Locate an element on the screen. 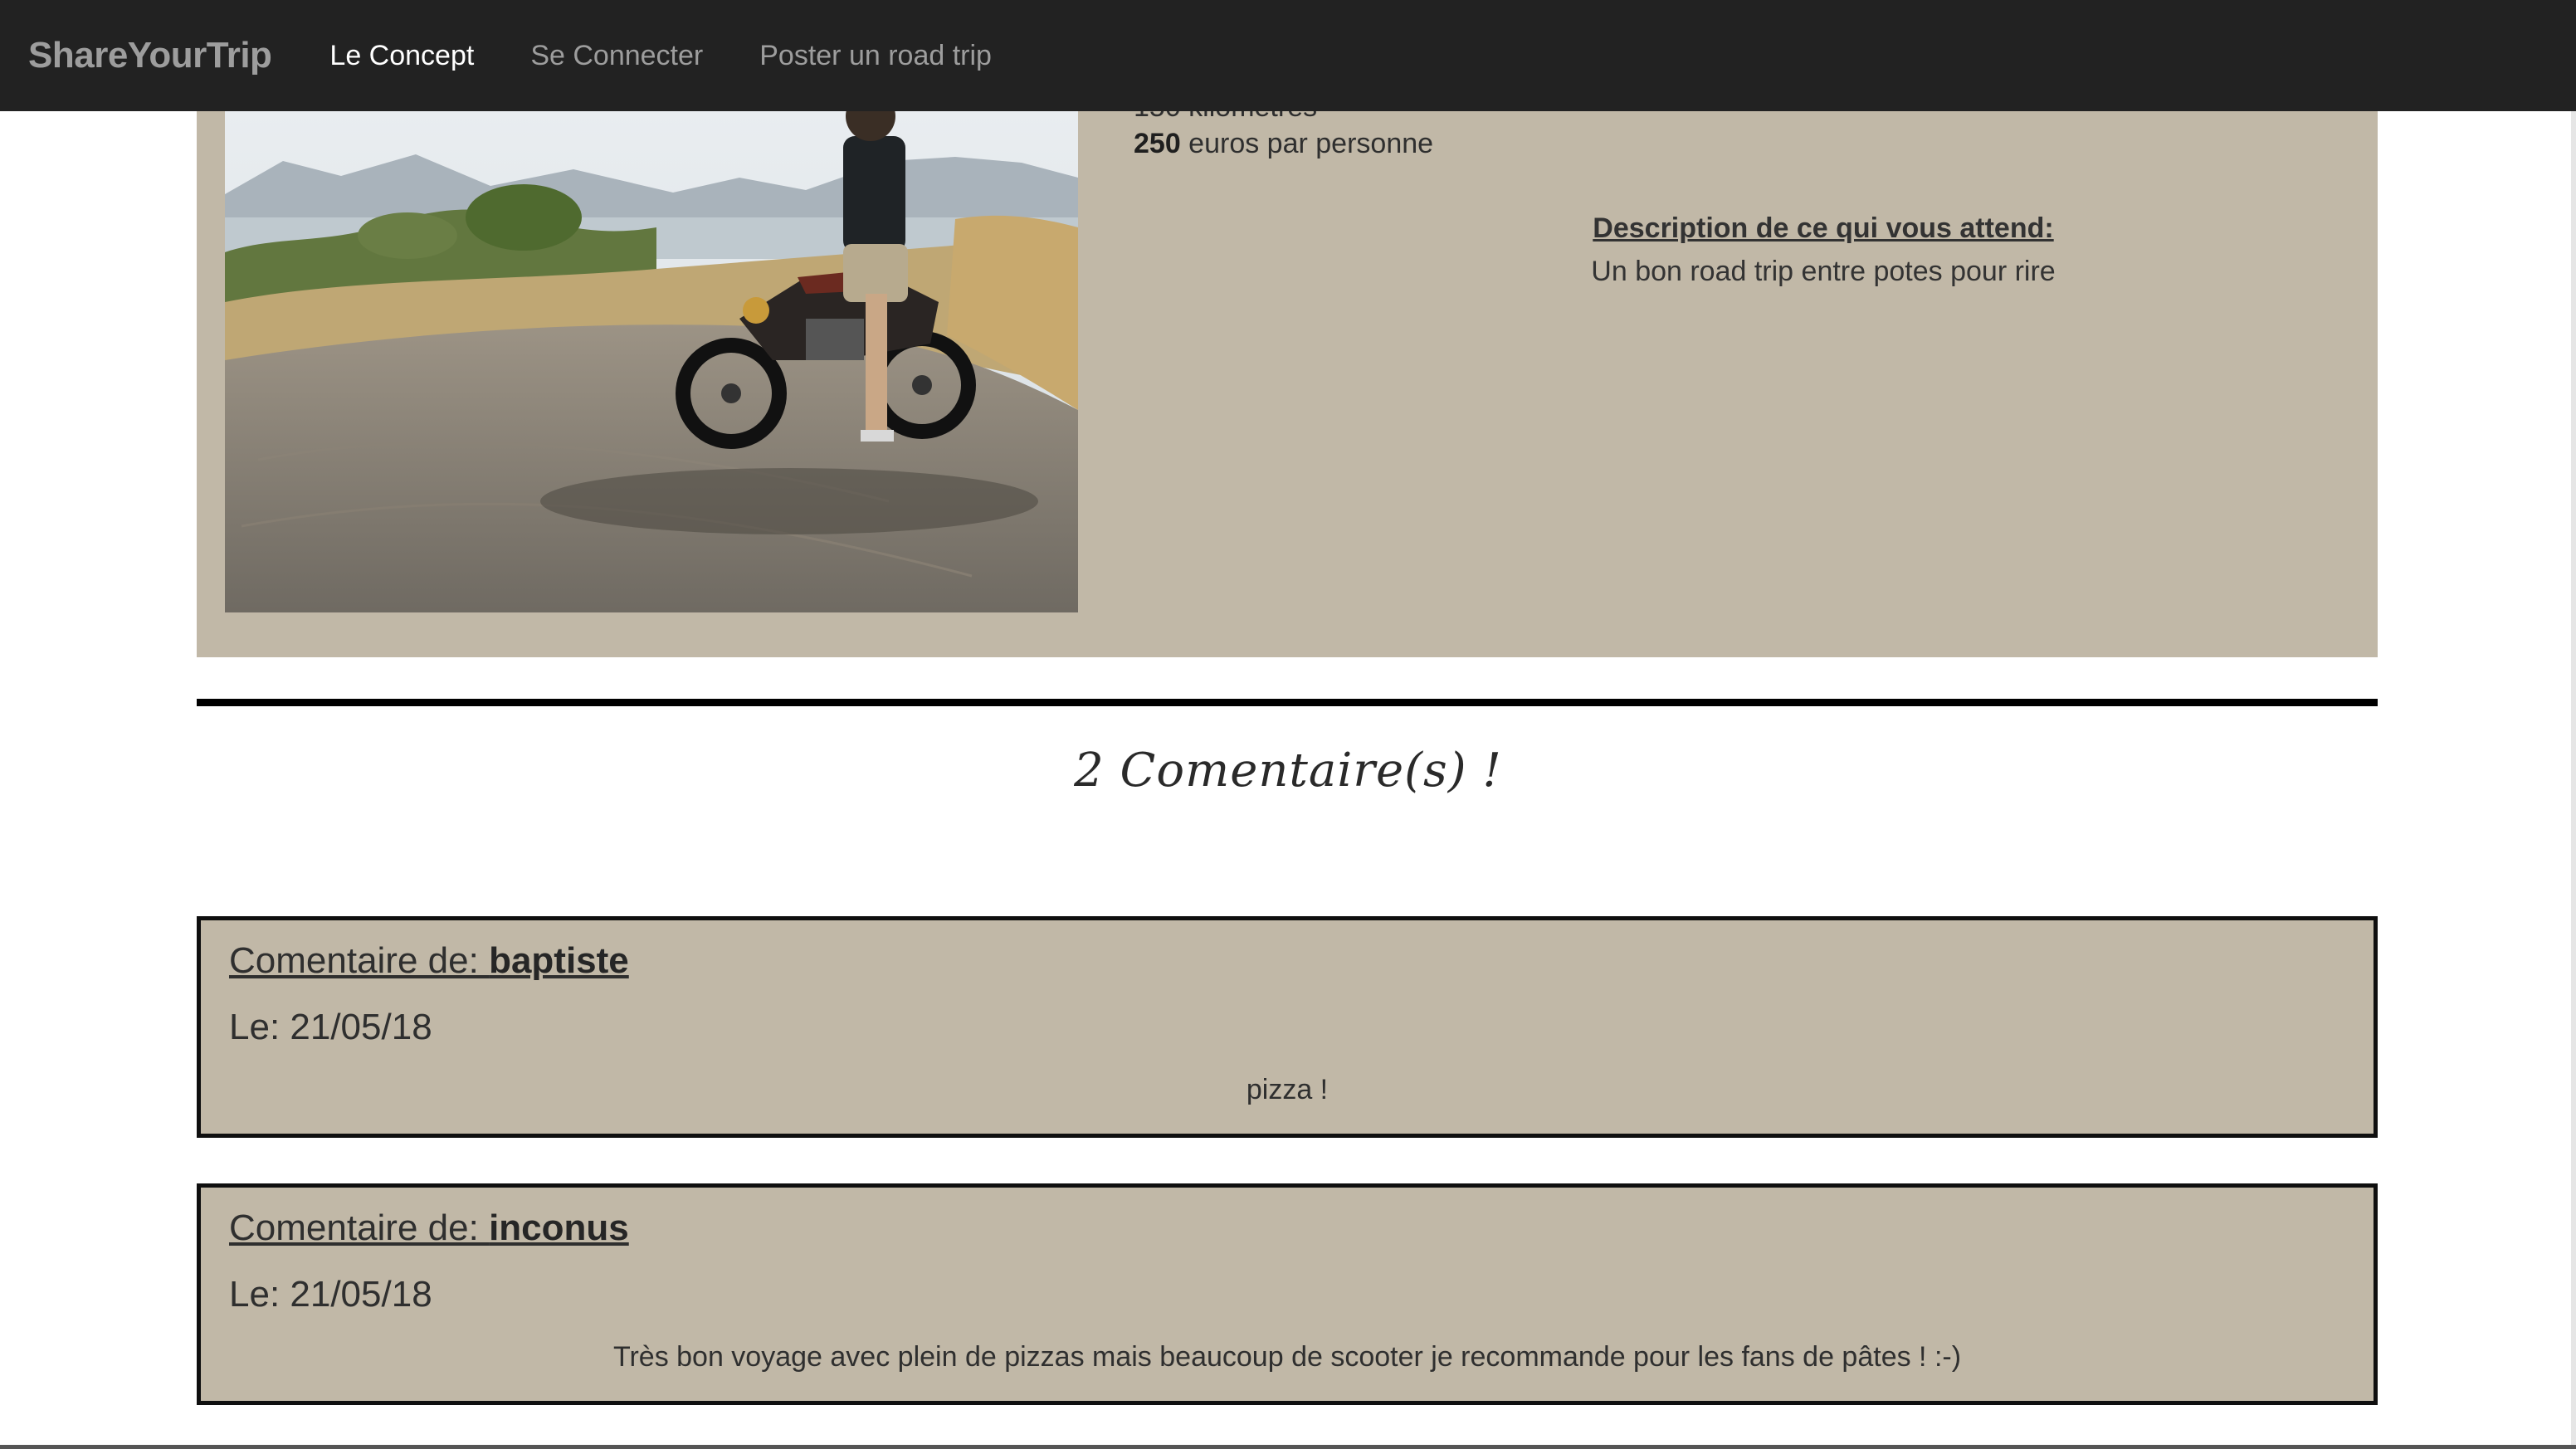 The width and height of the screenshot is (2576, 1449). comments-count-heading: 2 Comentaire(s) ! is located at coordinates (1288, 771).